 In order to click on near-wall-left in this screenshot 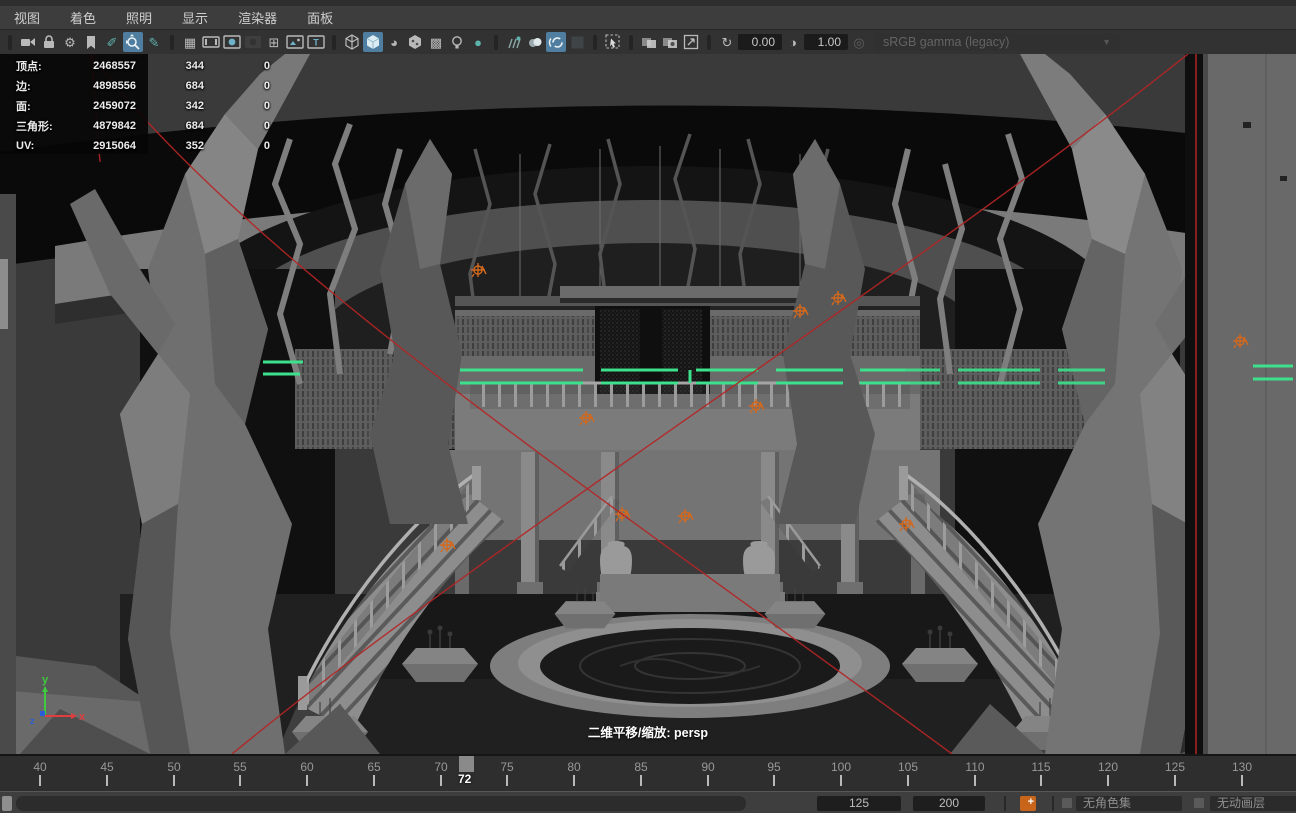, I will do `click(8, 474)`.